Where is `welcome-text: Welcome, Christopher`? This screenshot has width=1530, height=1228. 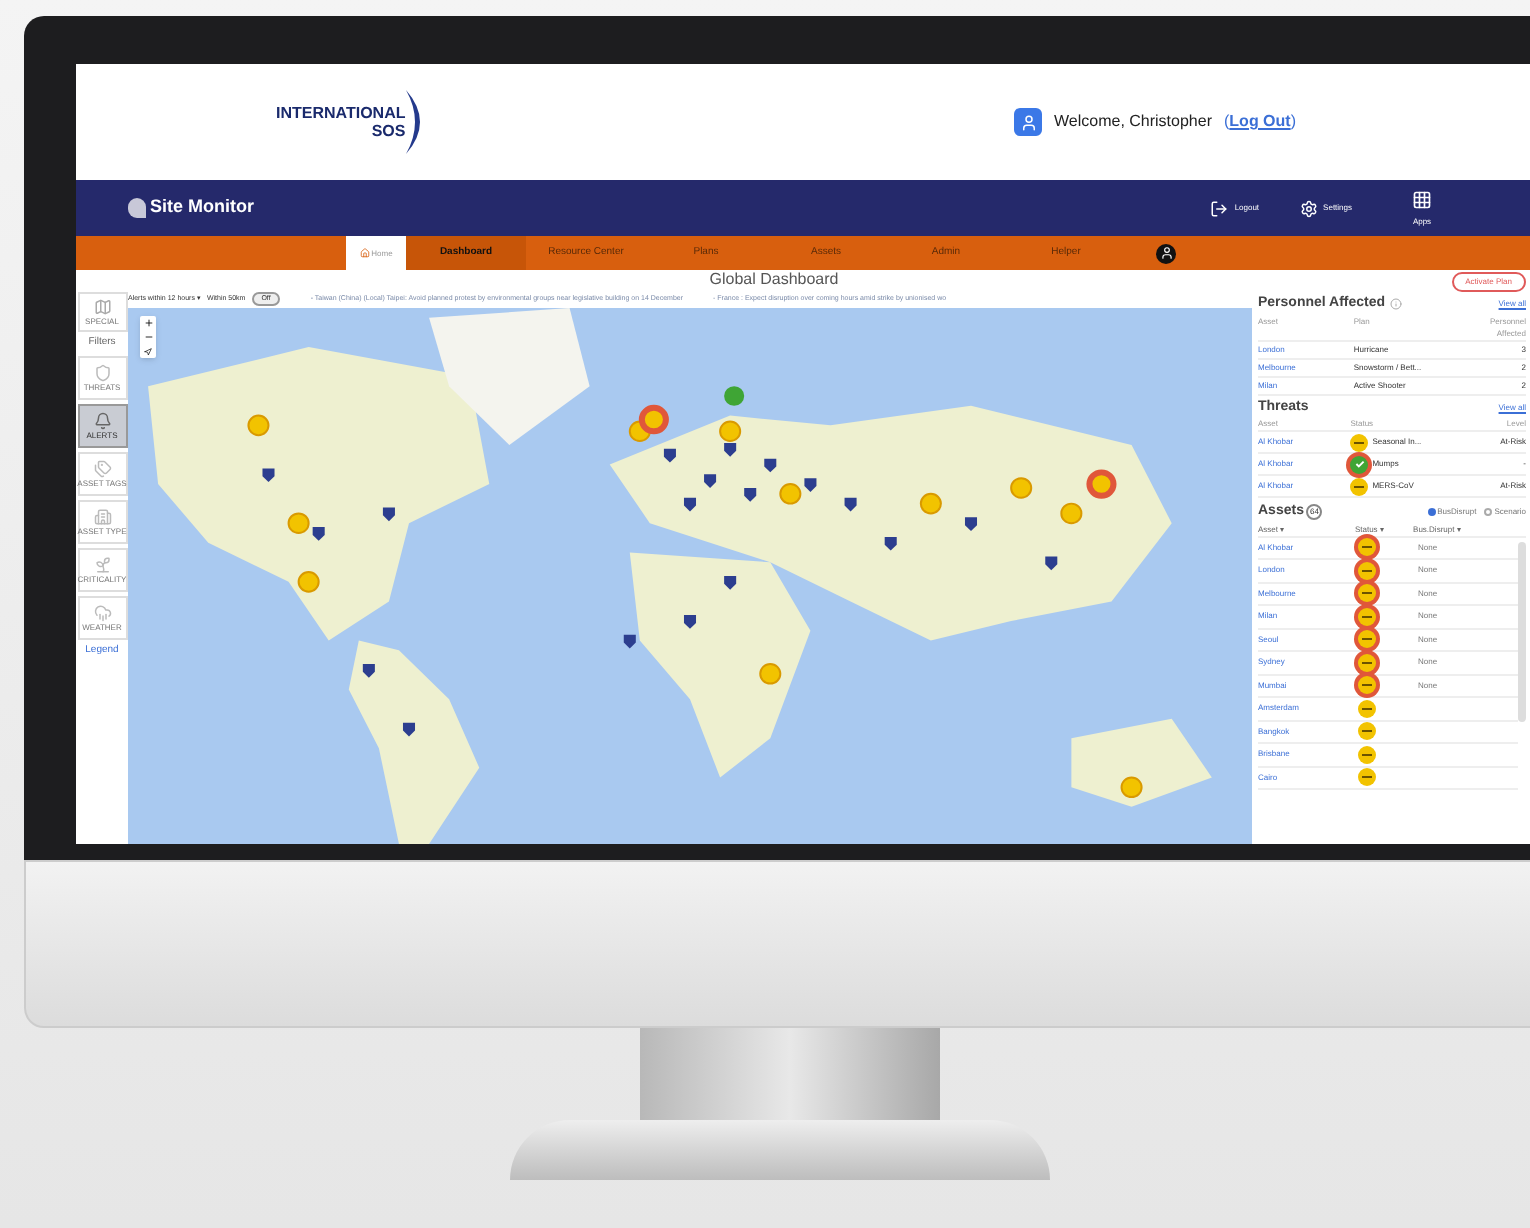 welcome-text: Welcome, Christopher is located at coordinates (1133, 122).